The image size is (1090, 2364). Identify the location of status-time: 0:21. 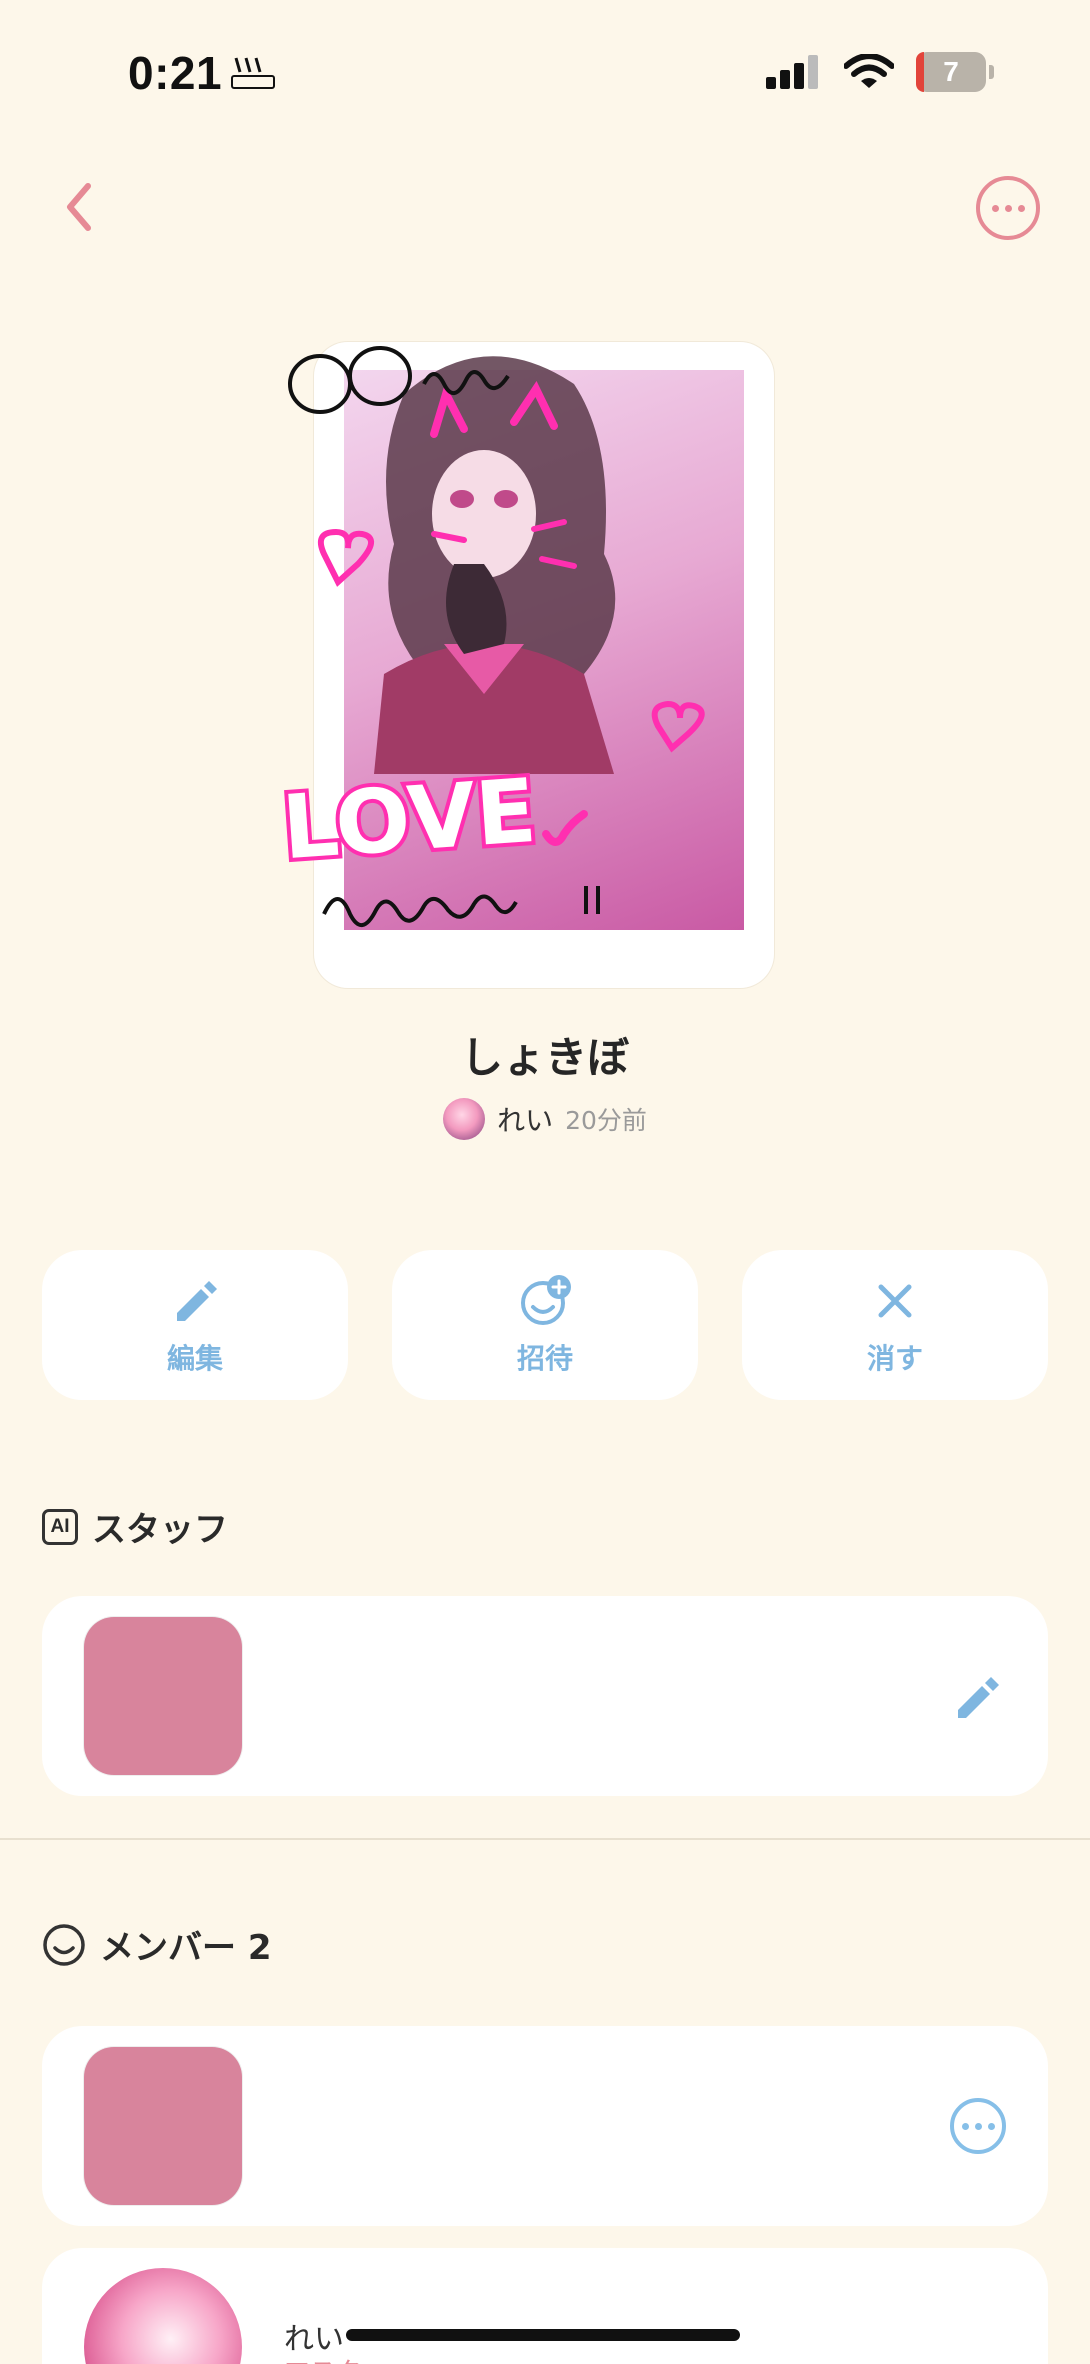
(175, 73).